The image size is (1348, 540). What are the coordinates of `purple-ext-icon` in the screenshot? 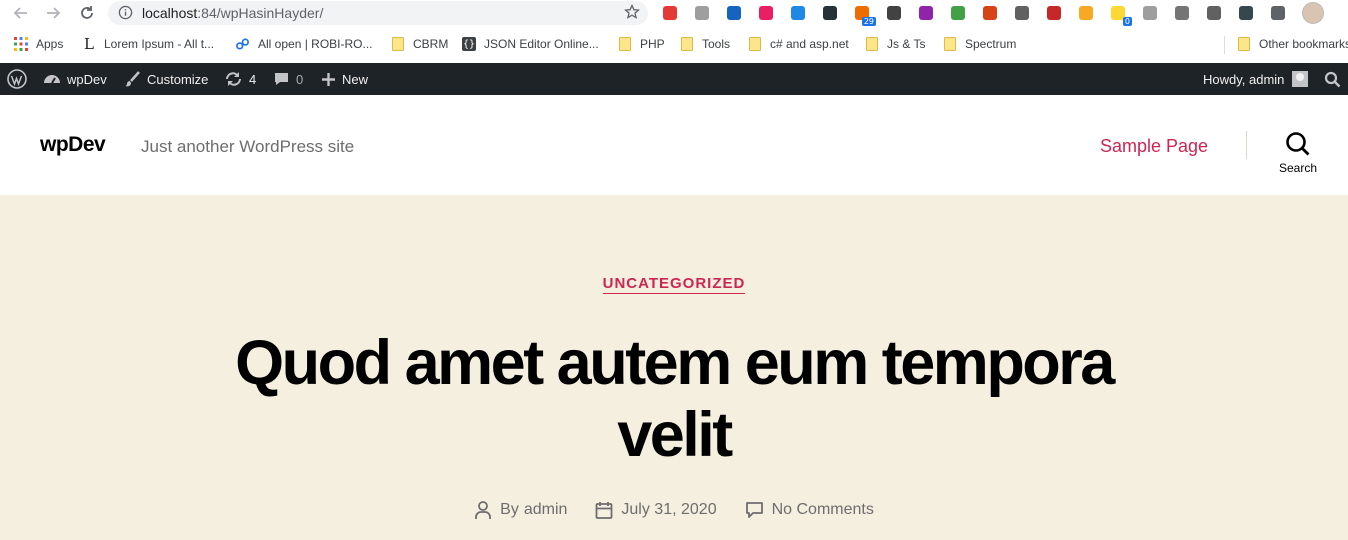 It's located at (926, 13).